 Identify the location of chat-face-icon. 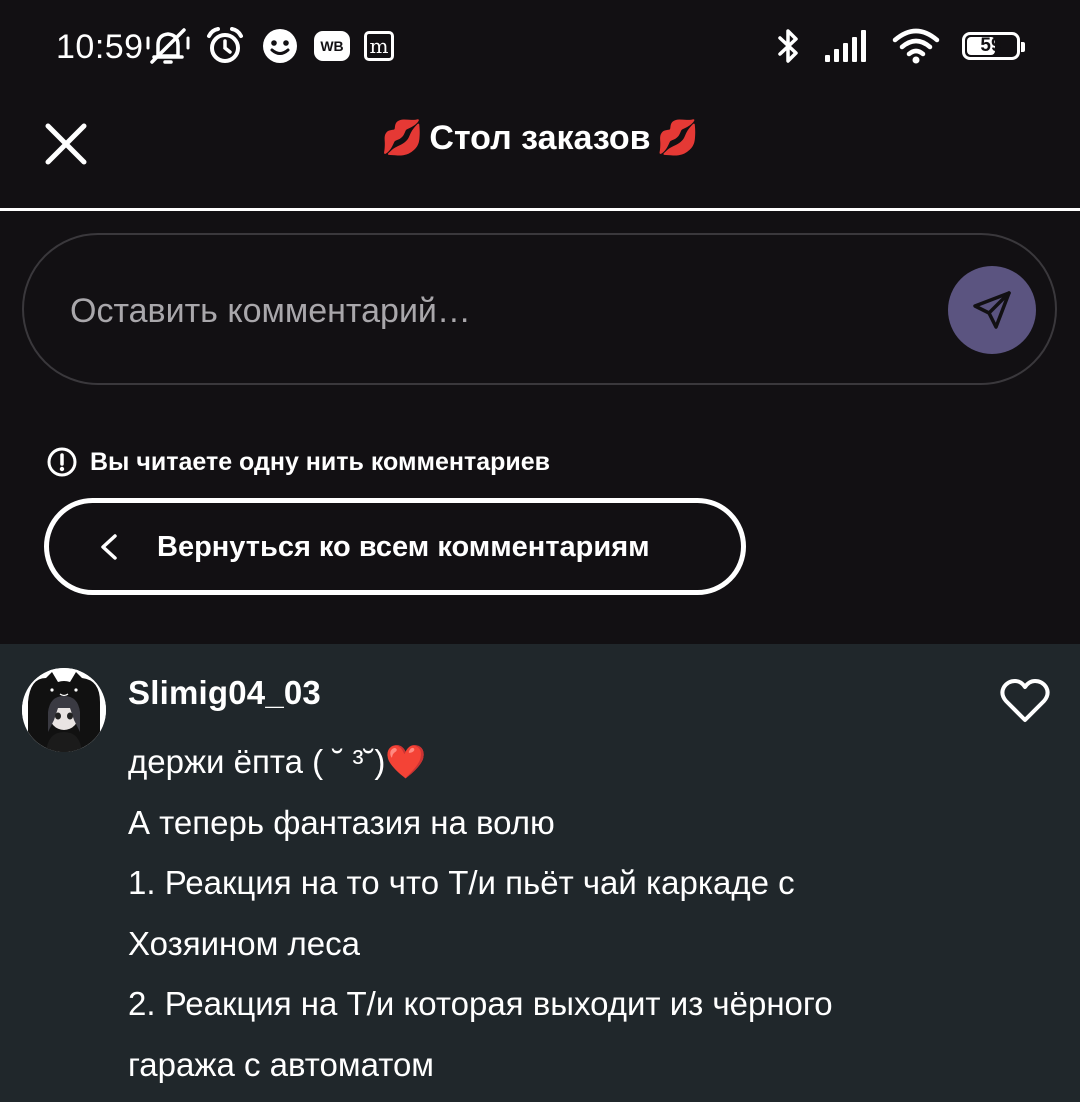
(280, 46).